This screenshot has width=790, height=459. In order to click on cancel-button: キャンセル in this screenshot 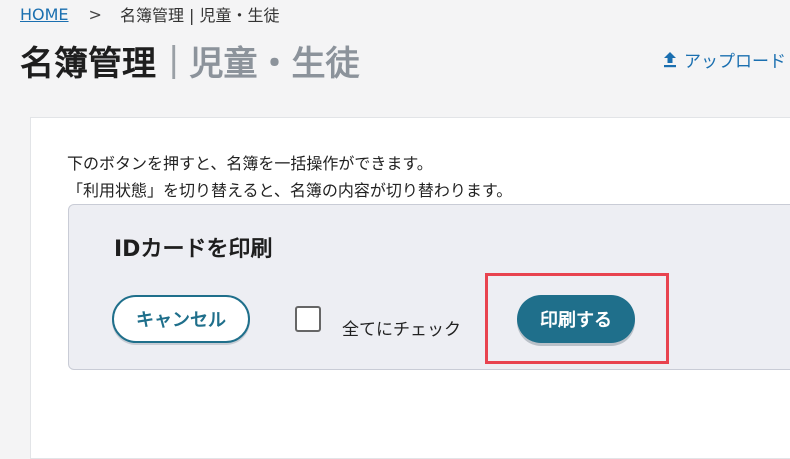, I will do `click(181, 319)`.